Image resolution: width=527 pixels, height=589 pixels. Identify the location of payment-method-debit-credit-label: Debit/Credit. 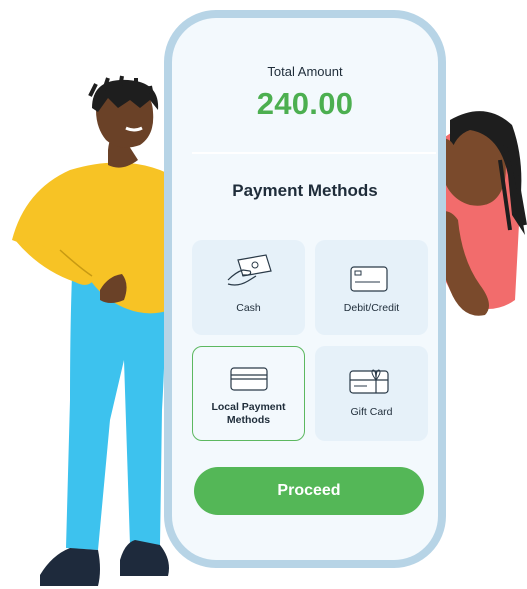
(371, 308).